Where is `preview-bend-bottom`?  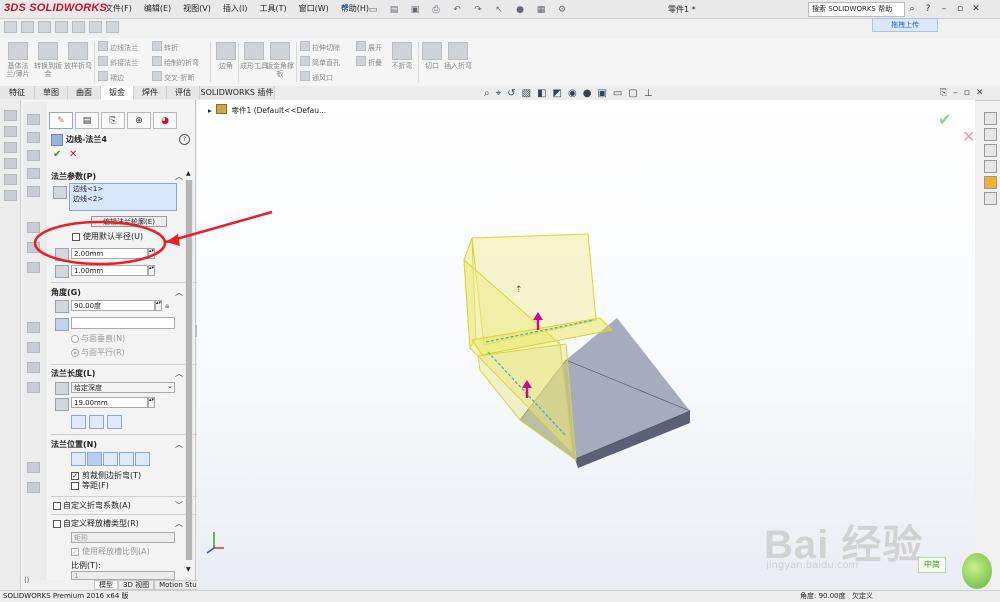 preview-bend-bottom is located at coordinates (527, 402).